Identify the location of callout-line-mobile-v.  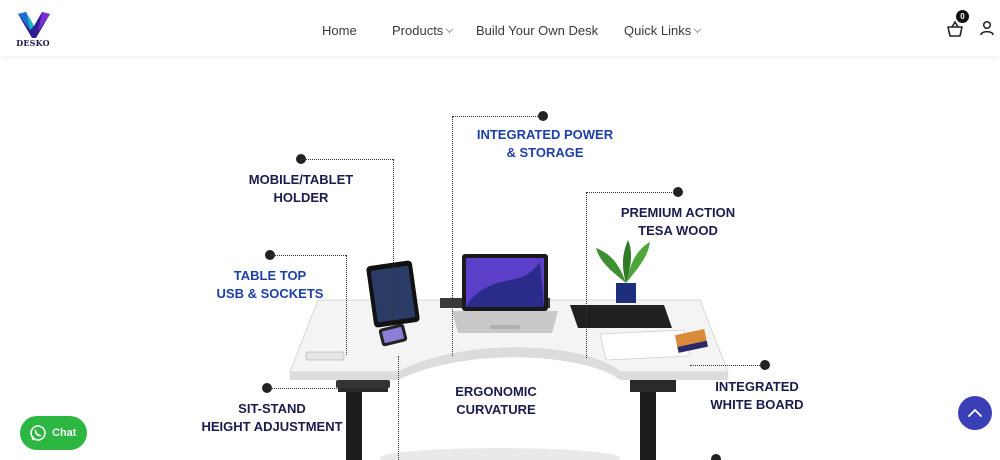
(393, 239).